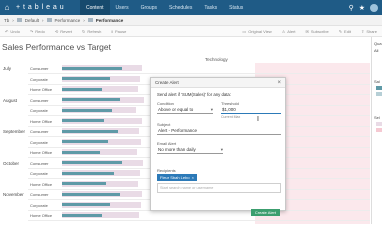 The height and width of the screenshot is (240, 382). What do you see at coordinates (167, 82) in the screenshot?
I see `dialog-title: Create Alert` at bounding box center [167, 82].